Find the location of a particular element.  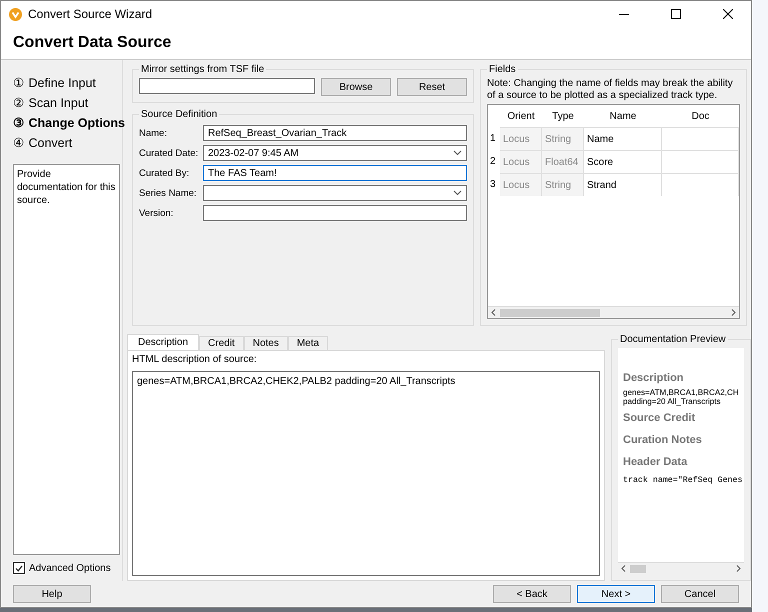

group-title: Documentation Preview is located at coordinates (673, 339).